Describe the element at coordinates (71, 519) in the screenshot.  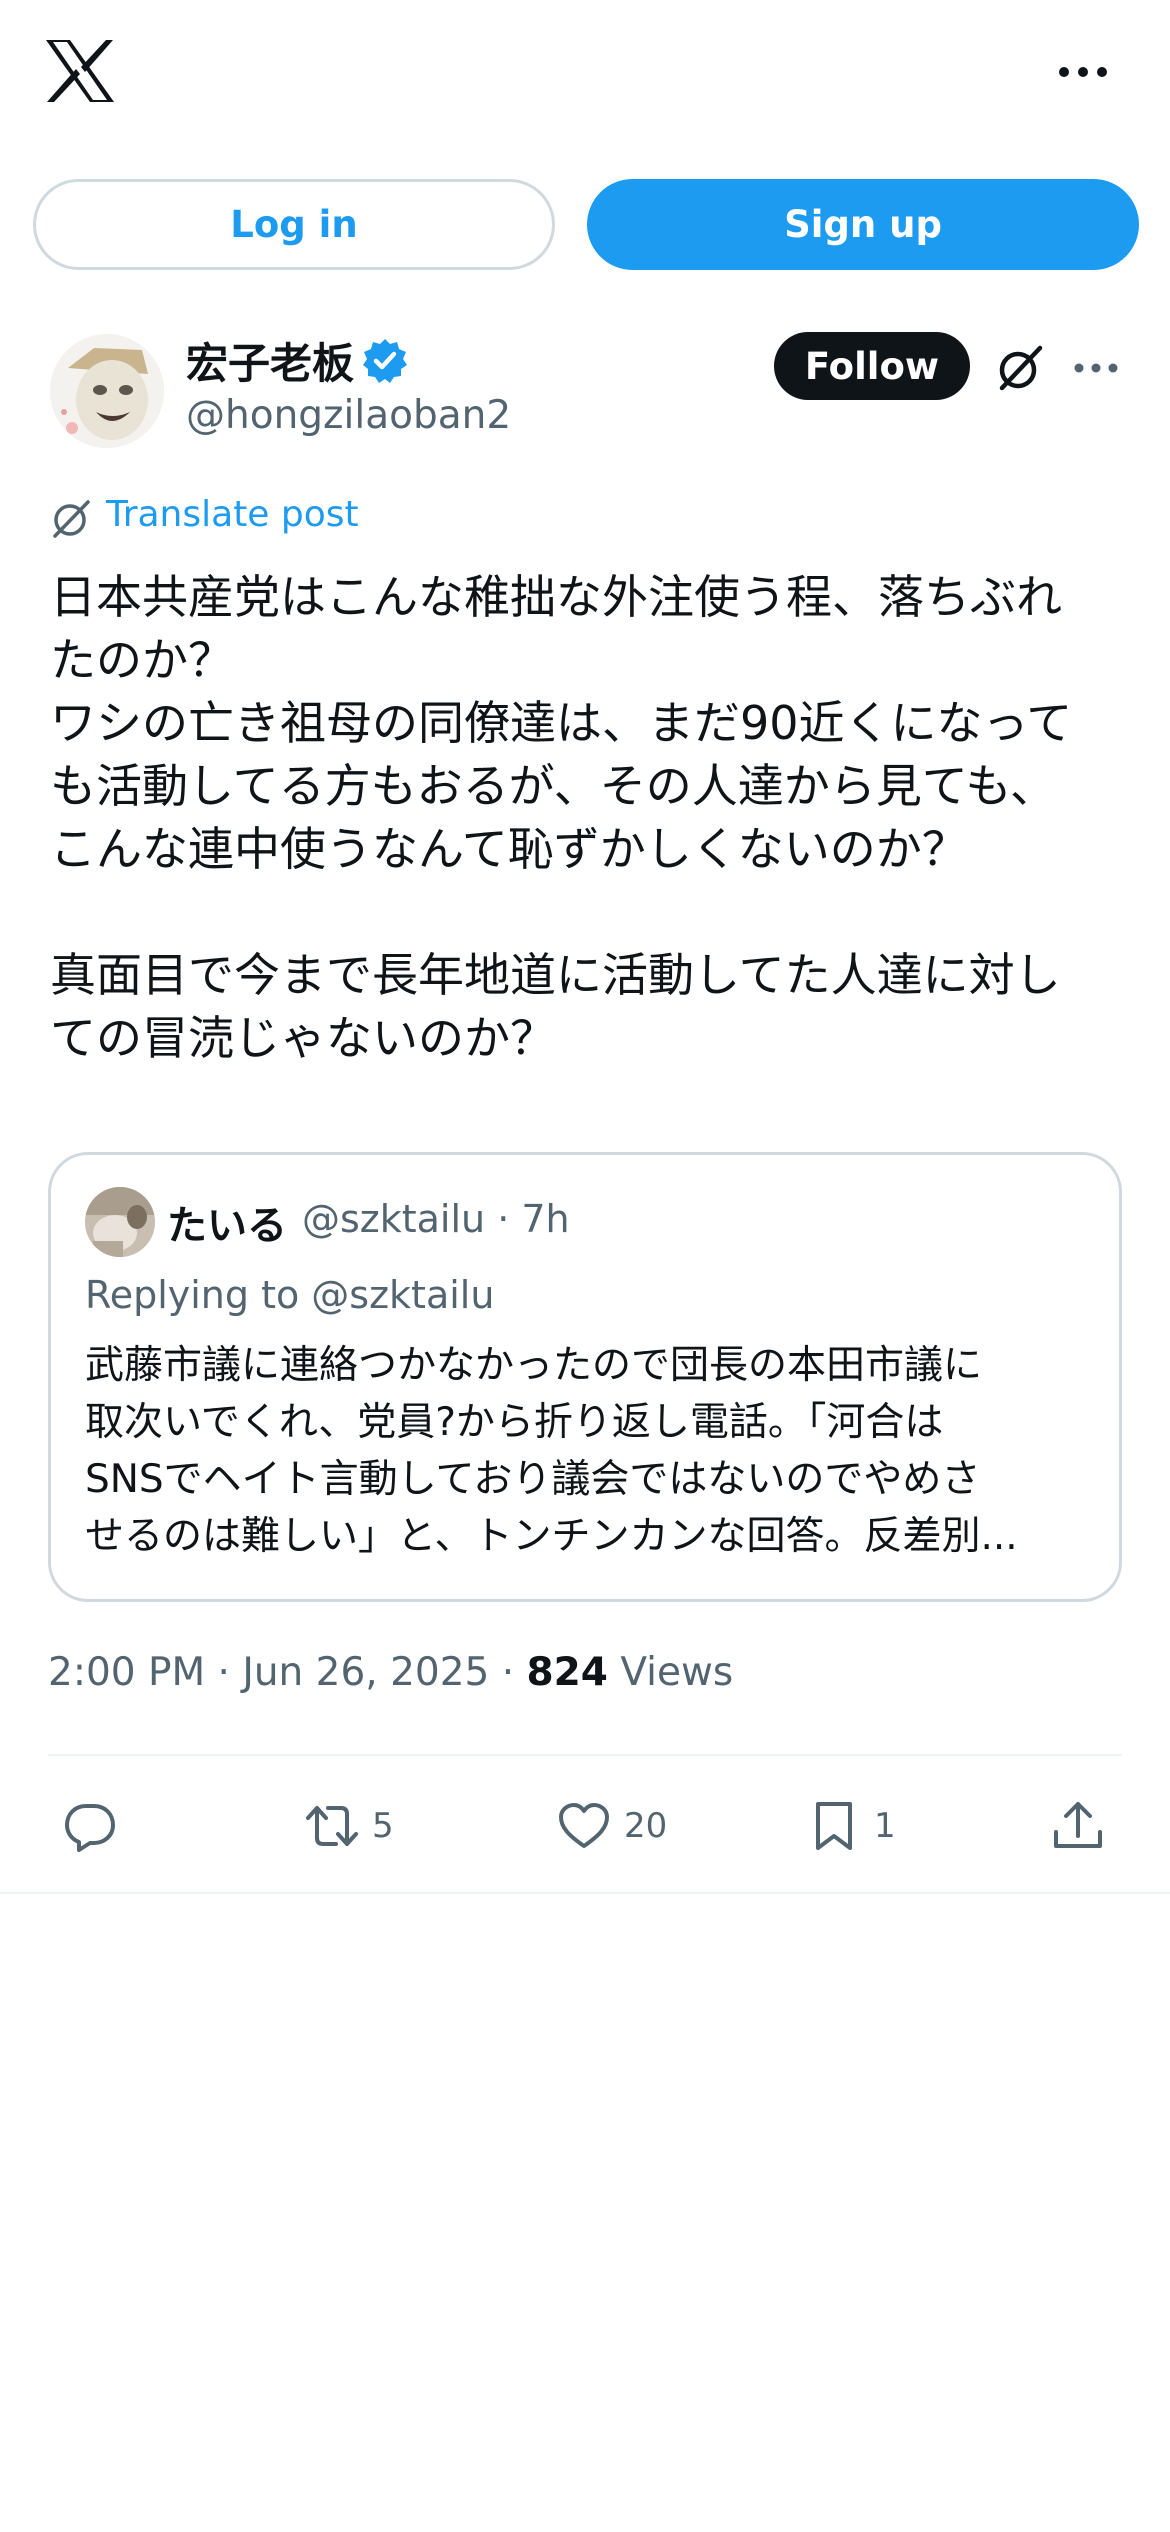
I see `translate-icon` at that location.